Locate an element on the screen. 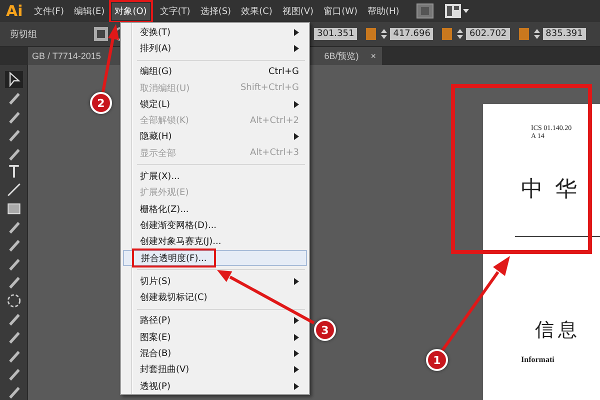 This screenshot has height=400, width=600. menu-item: 创建裁切标记(C) is located at coordinates (215, 297).